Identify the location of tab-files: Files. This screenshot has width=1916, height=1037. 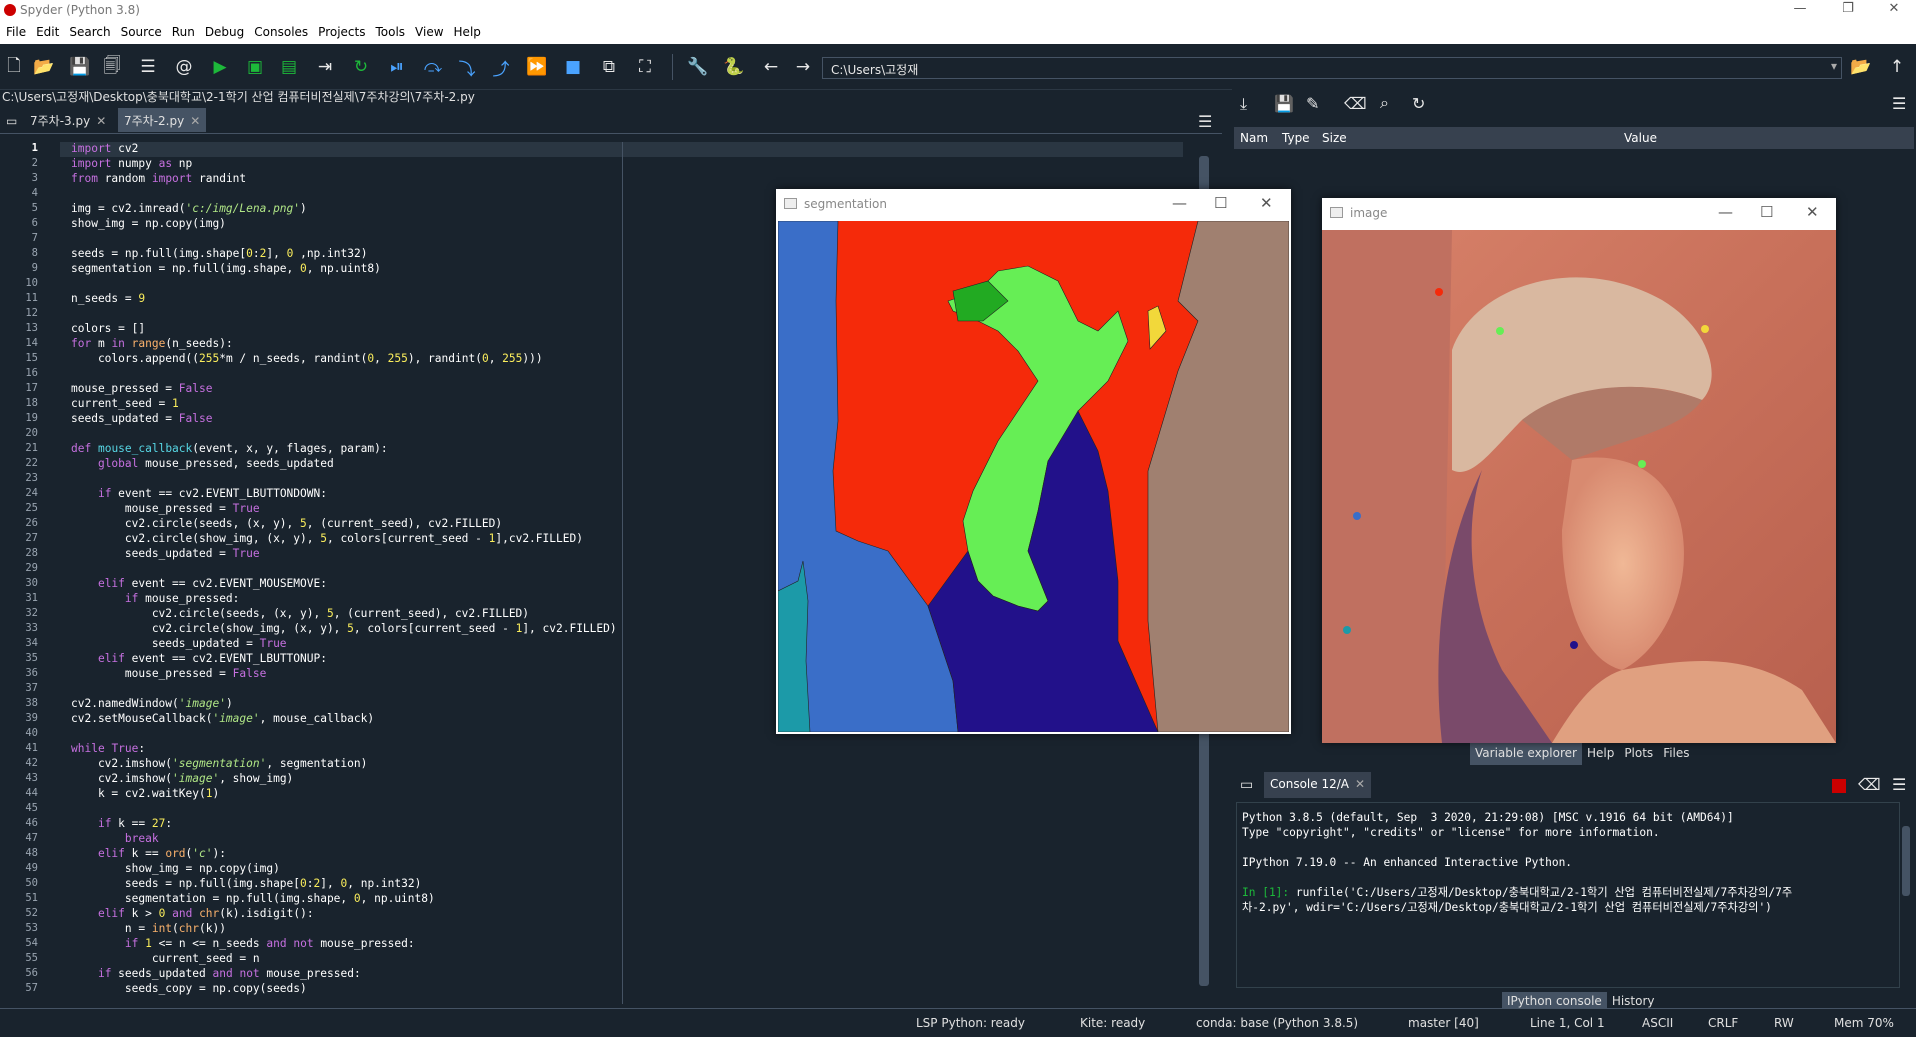
(1676, 754).